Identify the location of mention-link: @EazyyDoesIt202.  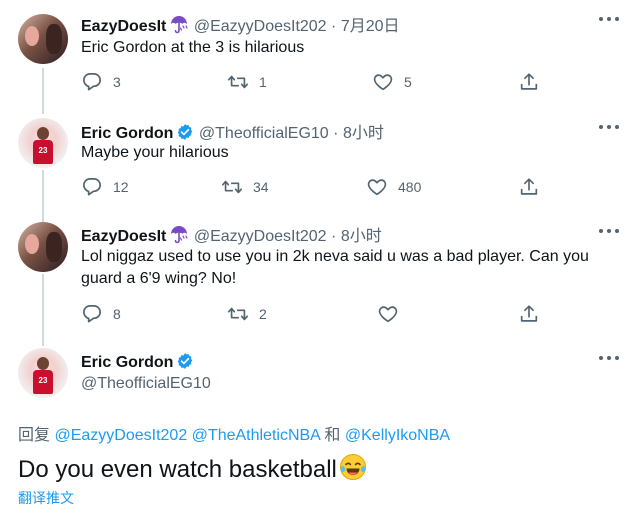
(120, 435).